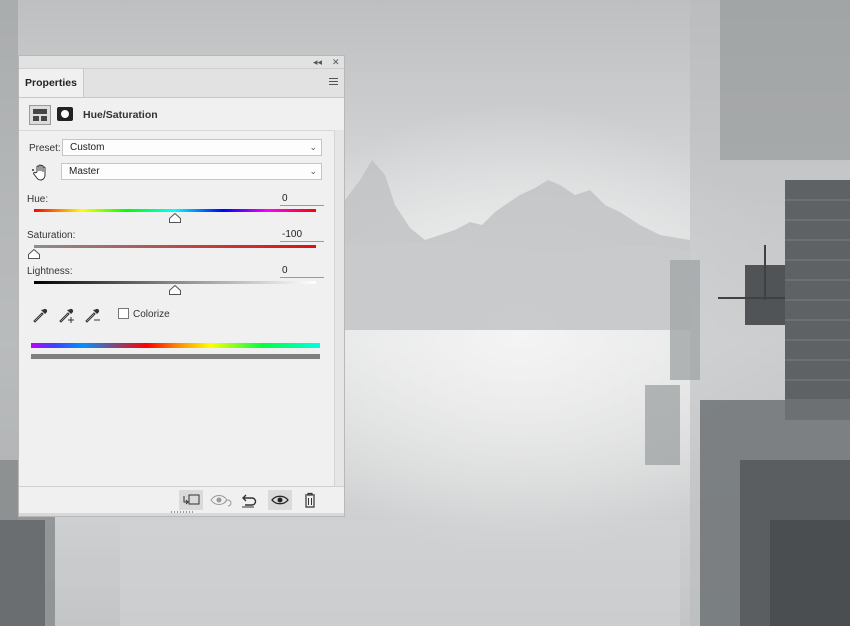 The image size is (850, 626). What do you see at coordinates (41, 173) in the screenshot?
I see `targeted-adjustment-hand-icon` at bounding box center [41, 173].